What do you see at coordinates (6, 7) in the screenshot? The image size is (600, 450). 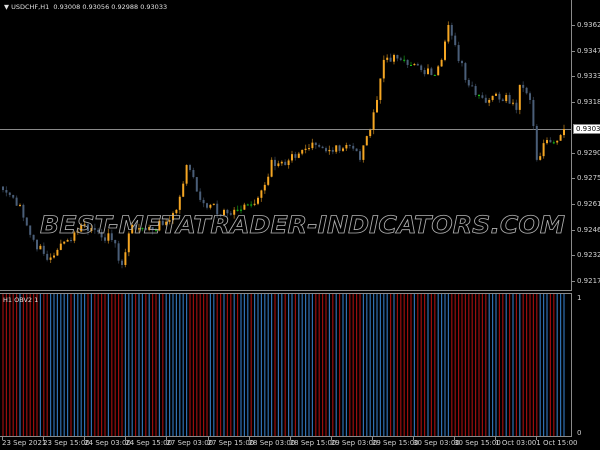 I see `collapse-triangle-icon: ▼` at bounding box center [6, 7].